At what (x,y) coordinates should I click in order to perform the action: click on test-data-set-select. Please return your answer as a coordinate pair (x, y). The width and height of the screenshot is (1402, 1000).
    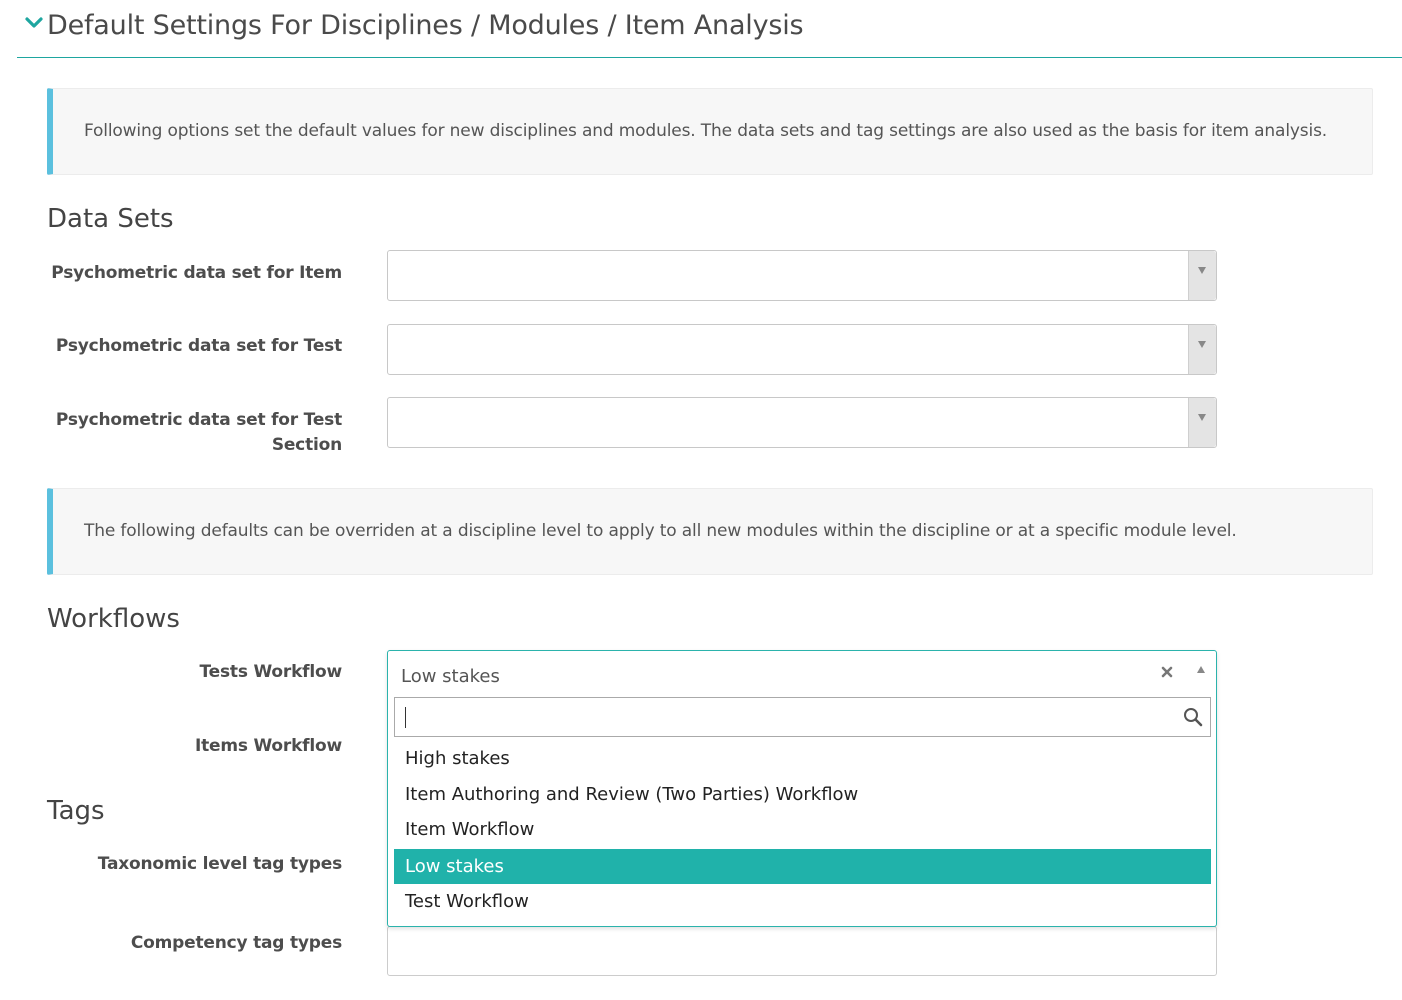
    Looking at the image, I should click on (802, 349).